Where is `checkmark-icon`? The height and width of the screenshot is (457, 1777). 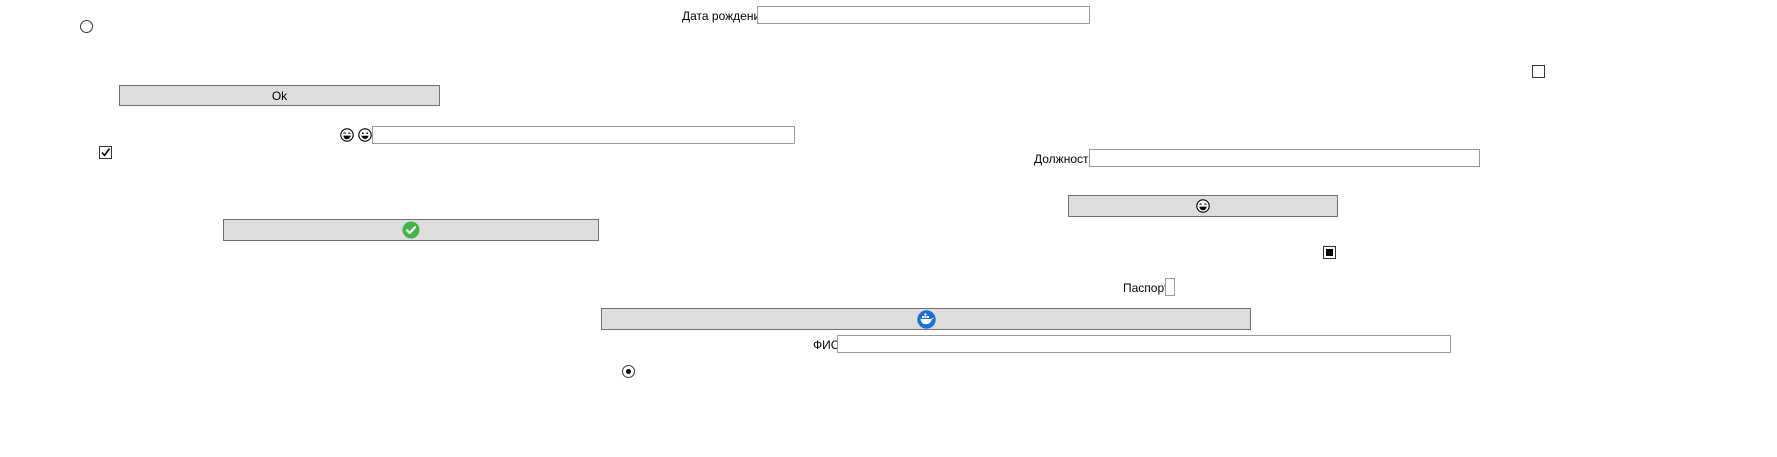
checkmark-icon is located at coordinates (106, 152).